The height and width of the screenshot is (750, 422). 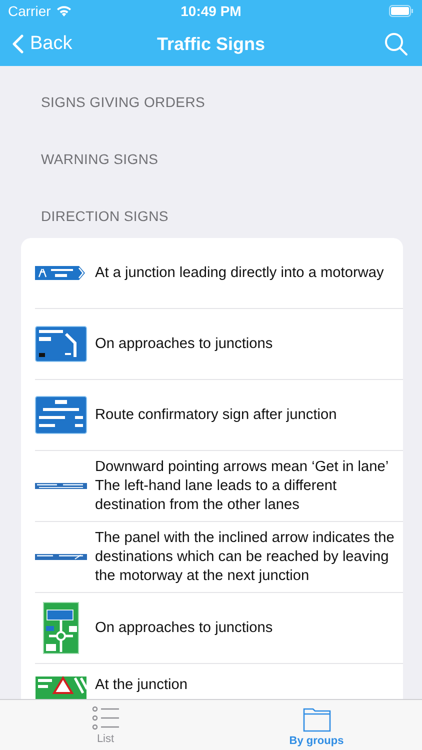 I want to click on sign-description: The panel with the inclined arrow indicates the destinations which can be reached by leaving the motorway at the next junction, so click(x=245, y=557).